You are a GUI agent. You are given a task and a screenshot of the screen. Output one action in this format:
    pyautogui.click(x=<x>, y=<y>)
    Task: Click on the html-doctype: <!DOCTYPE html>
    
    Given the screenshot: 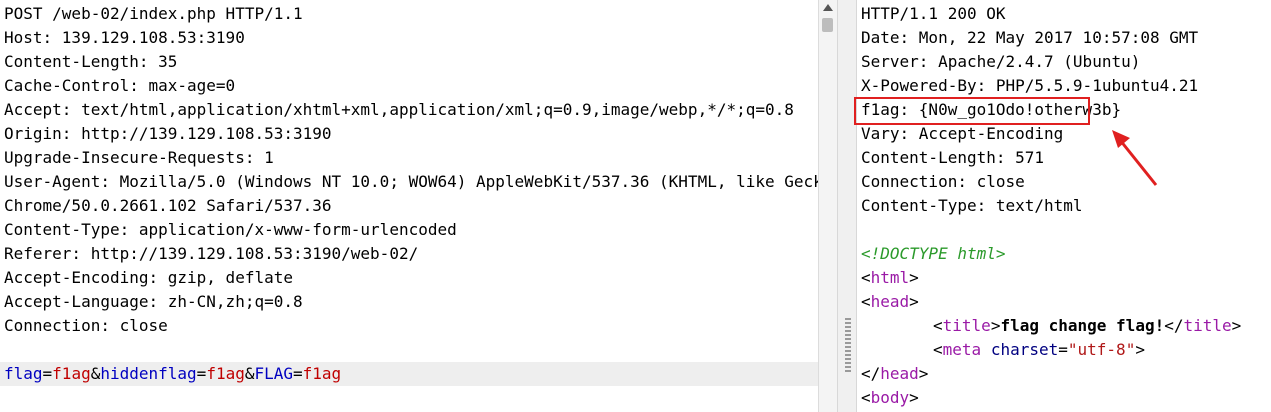 What is the action you would take?
    pyautogui.click(x=933, y=253)
    